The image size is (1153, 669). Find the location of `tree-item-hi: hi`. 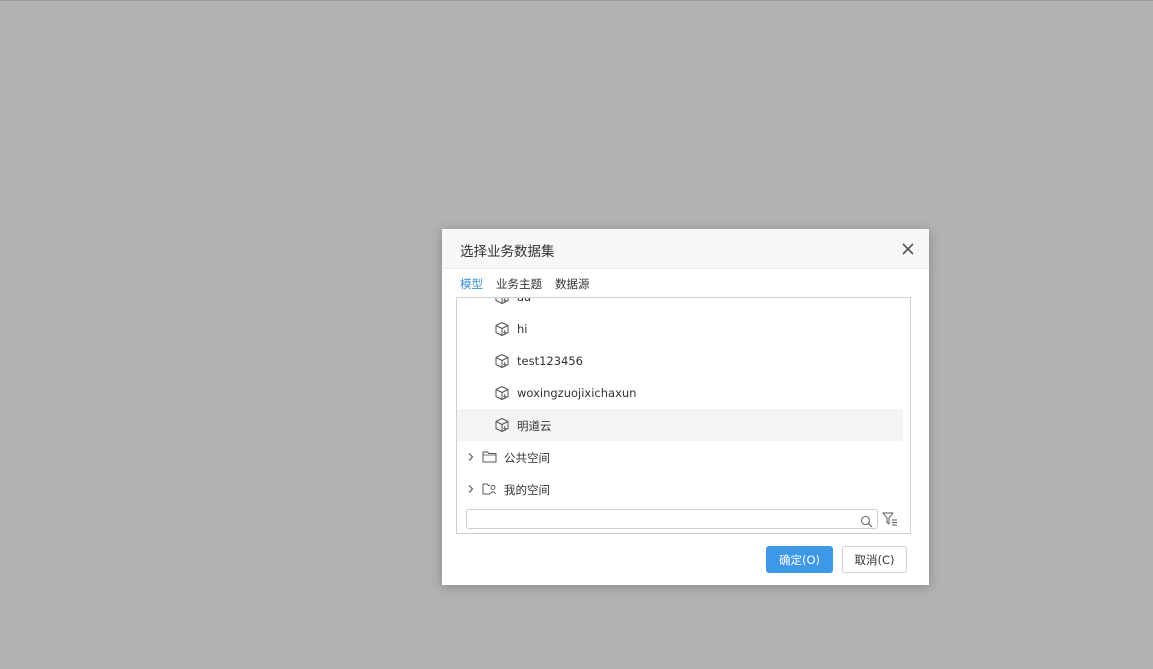

tree-item-hi: hi is located at coordinates (683, 329).